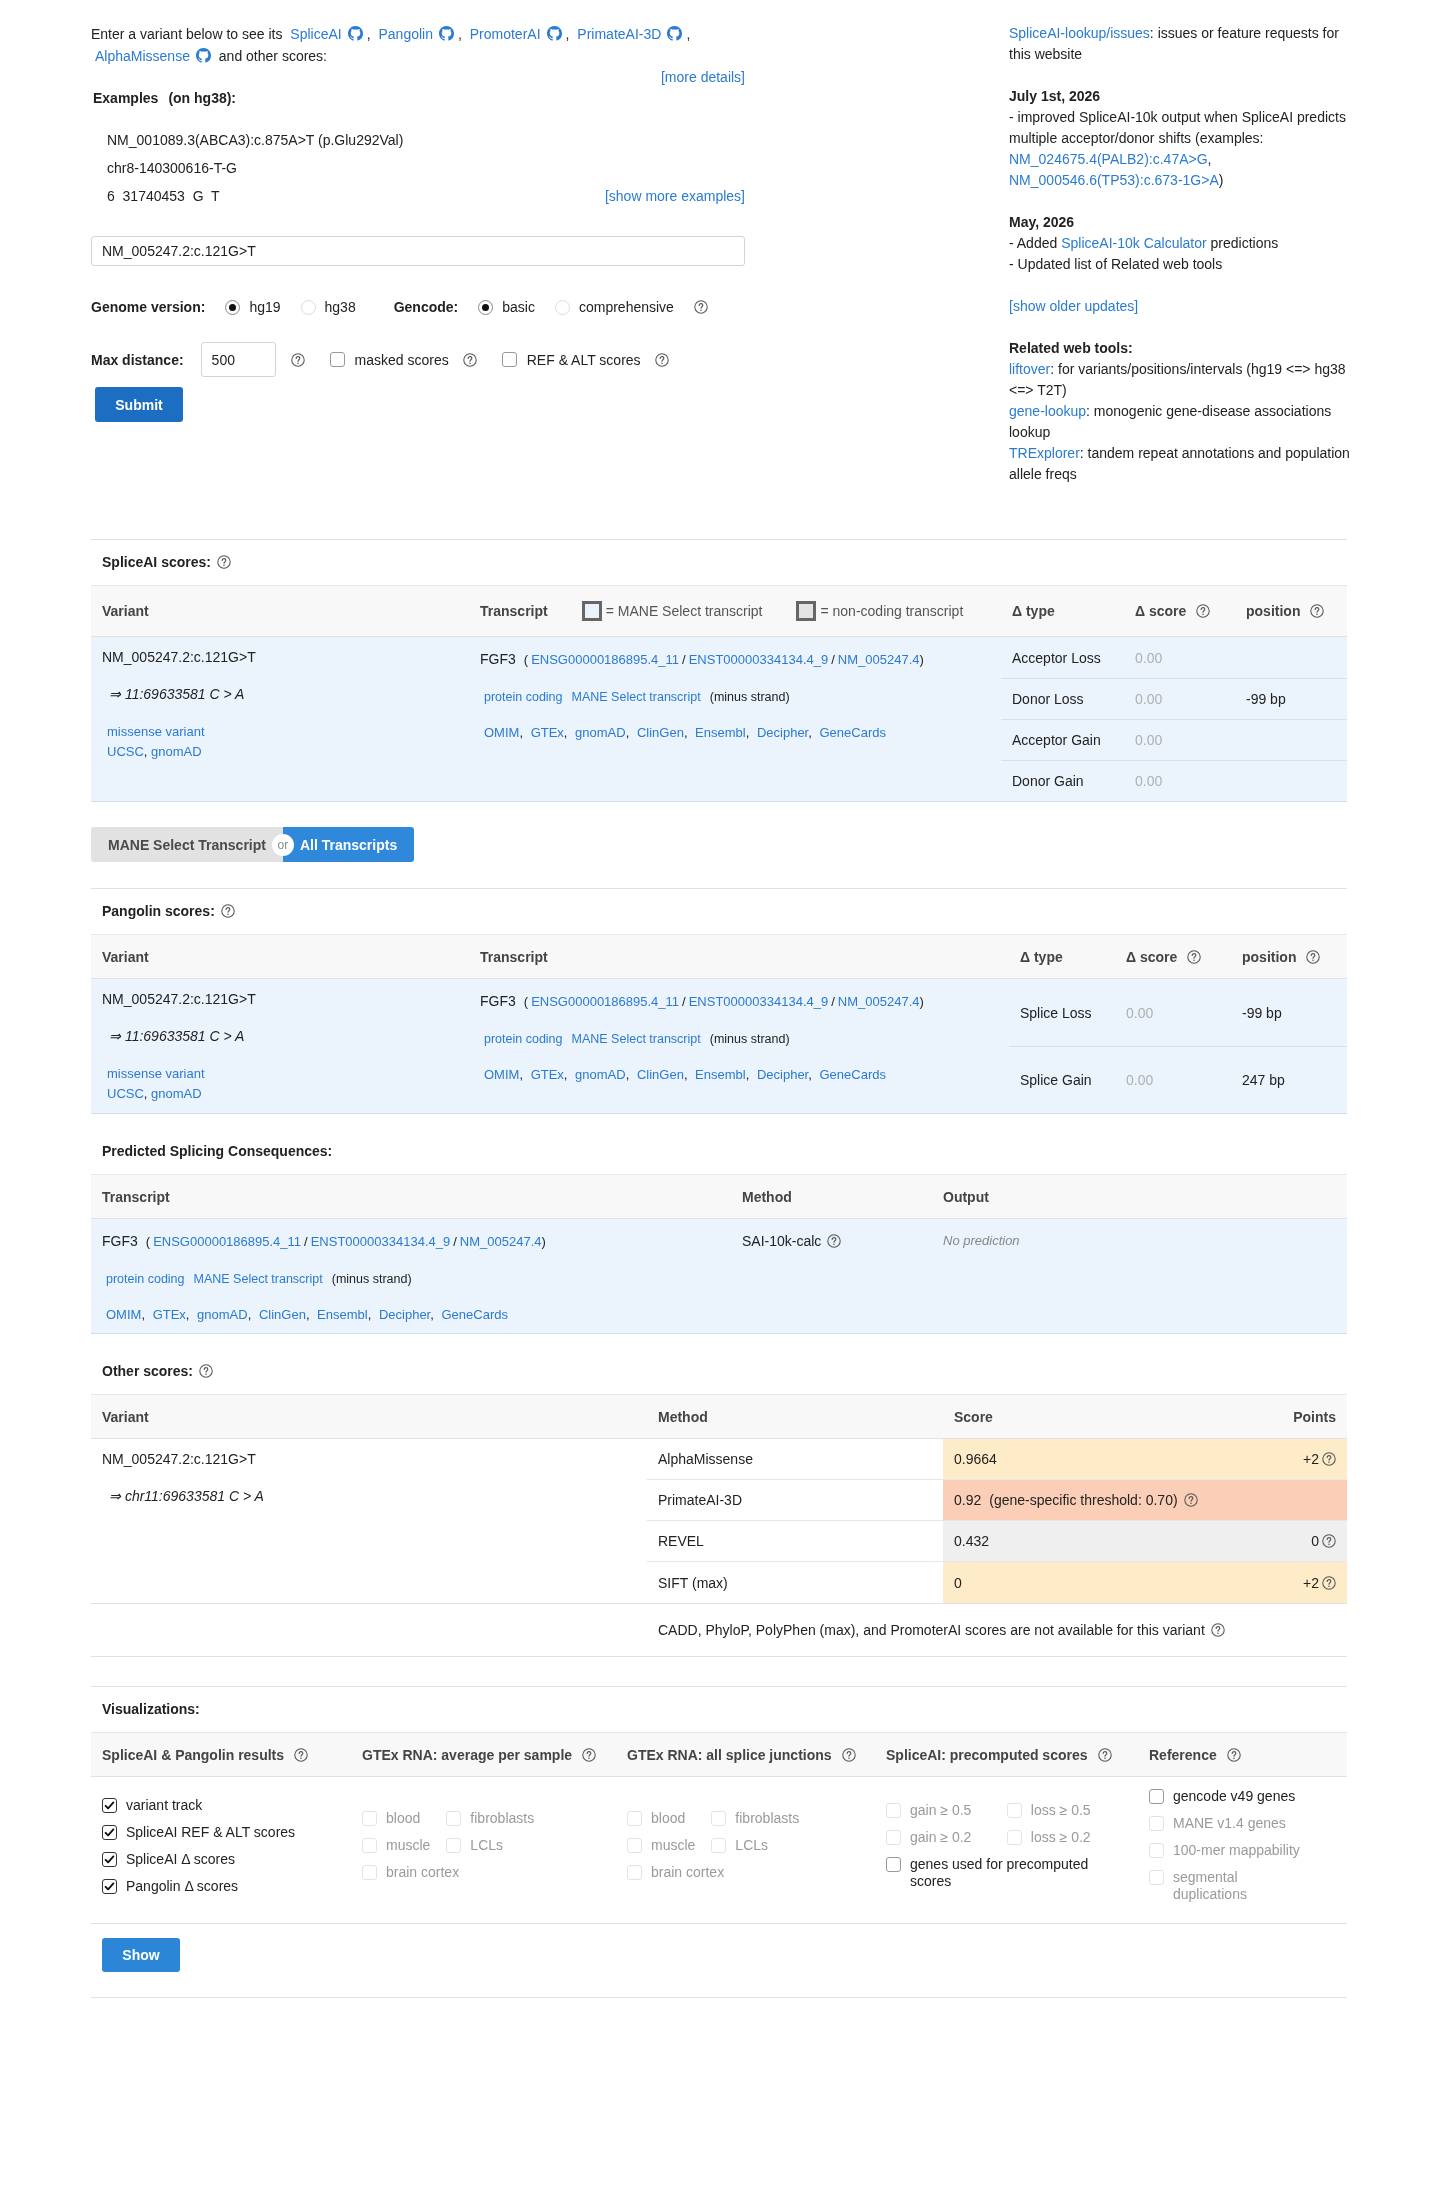 This screenshot has width=1454, height=2200. I want to click on update-link: NM_024675.4(PALB2):c.47A>G, so click(1108, 159).